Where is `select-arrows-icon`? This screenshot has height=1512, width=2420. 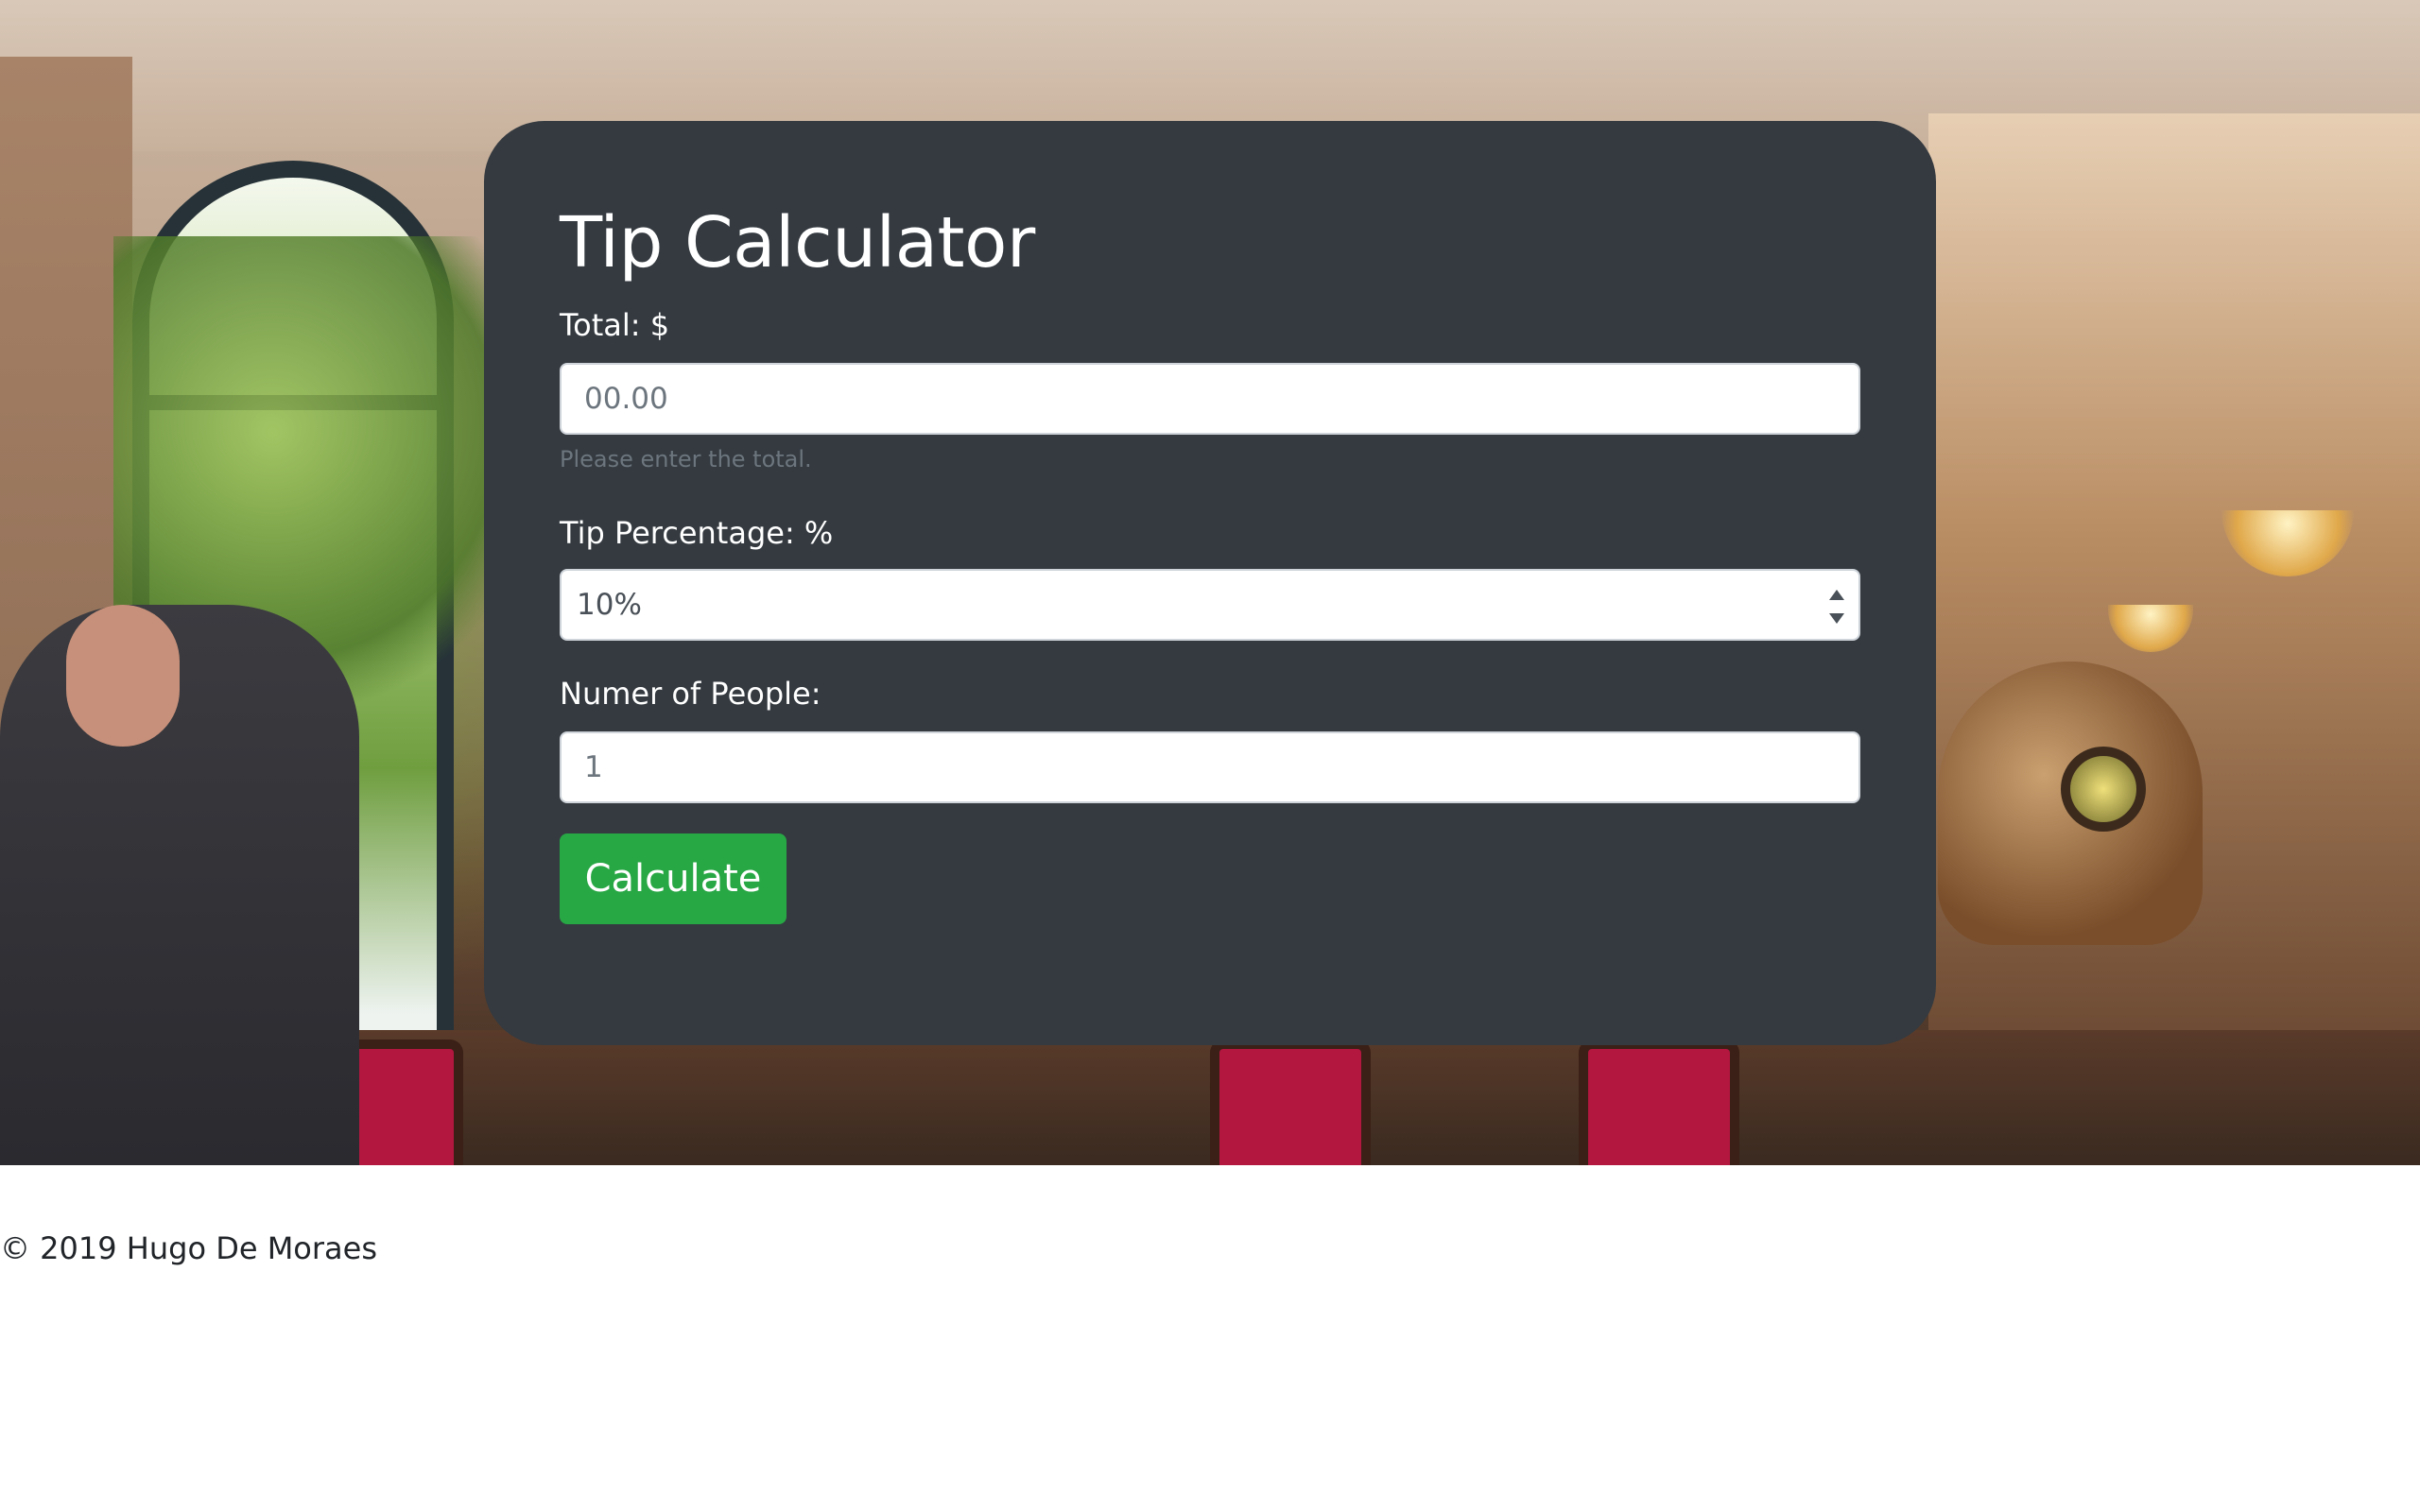
select-arrows-icon is located at coordinates (1836, 607).